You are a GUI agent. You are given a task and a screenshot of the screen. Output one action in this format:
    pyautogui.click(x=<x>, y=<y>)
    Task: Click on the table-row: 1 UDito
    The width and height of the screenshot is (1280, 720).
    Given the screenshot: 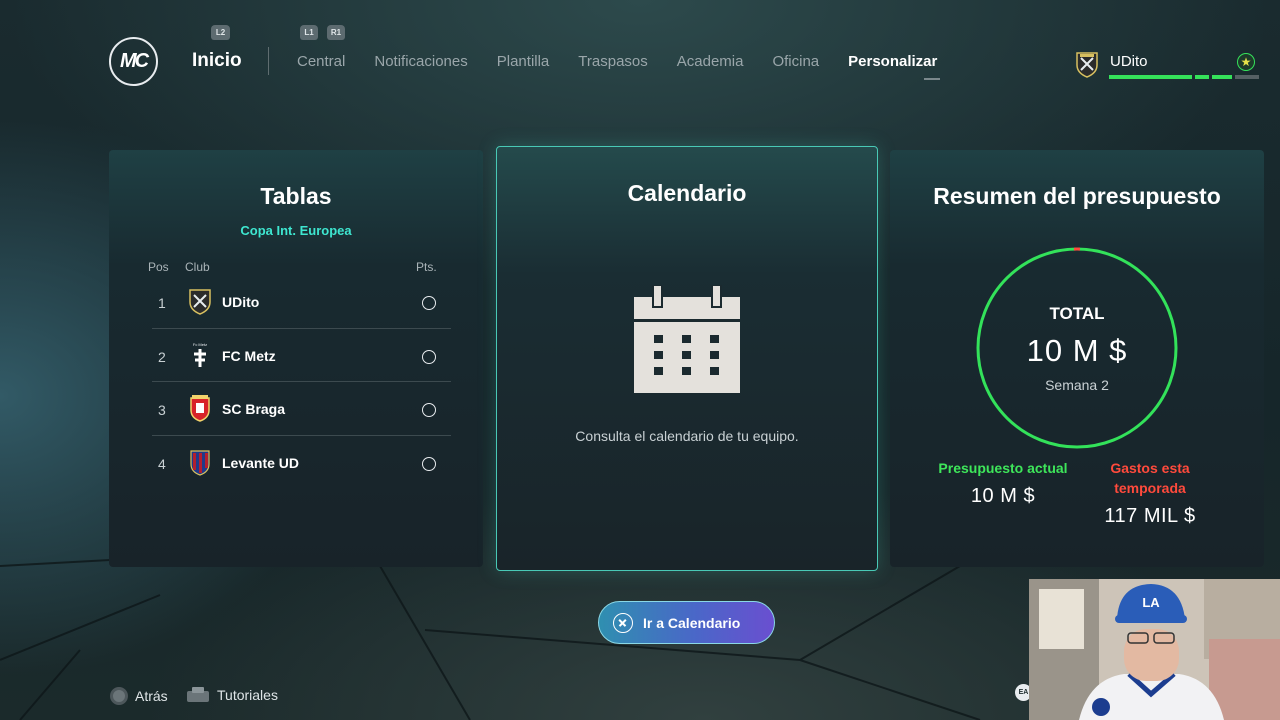 What is the action you would take?
    pyautogui.click(x=301, y=302)
    